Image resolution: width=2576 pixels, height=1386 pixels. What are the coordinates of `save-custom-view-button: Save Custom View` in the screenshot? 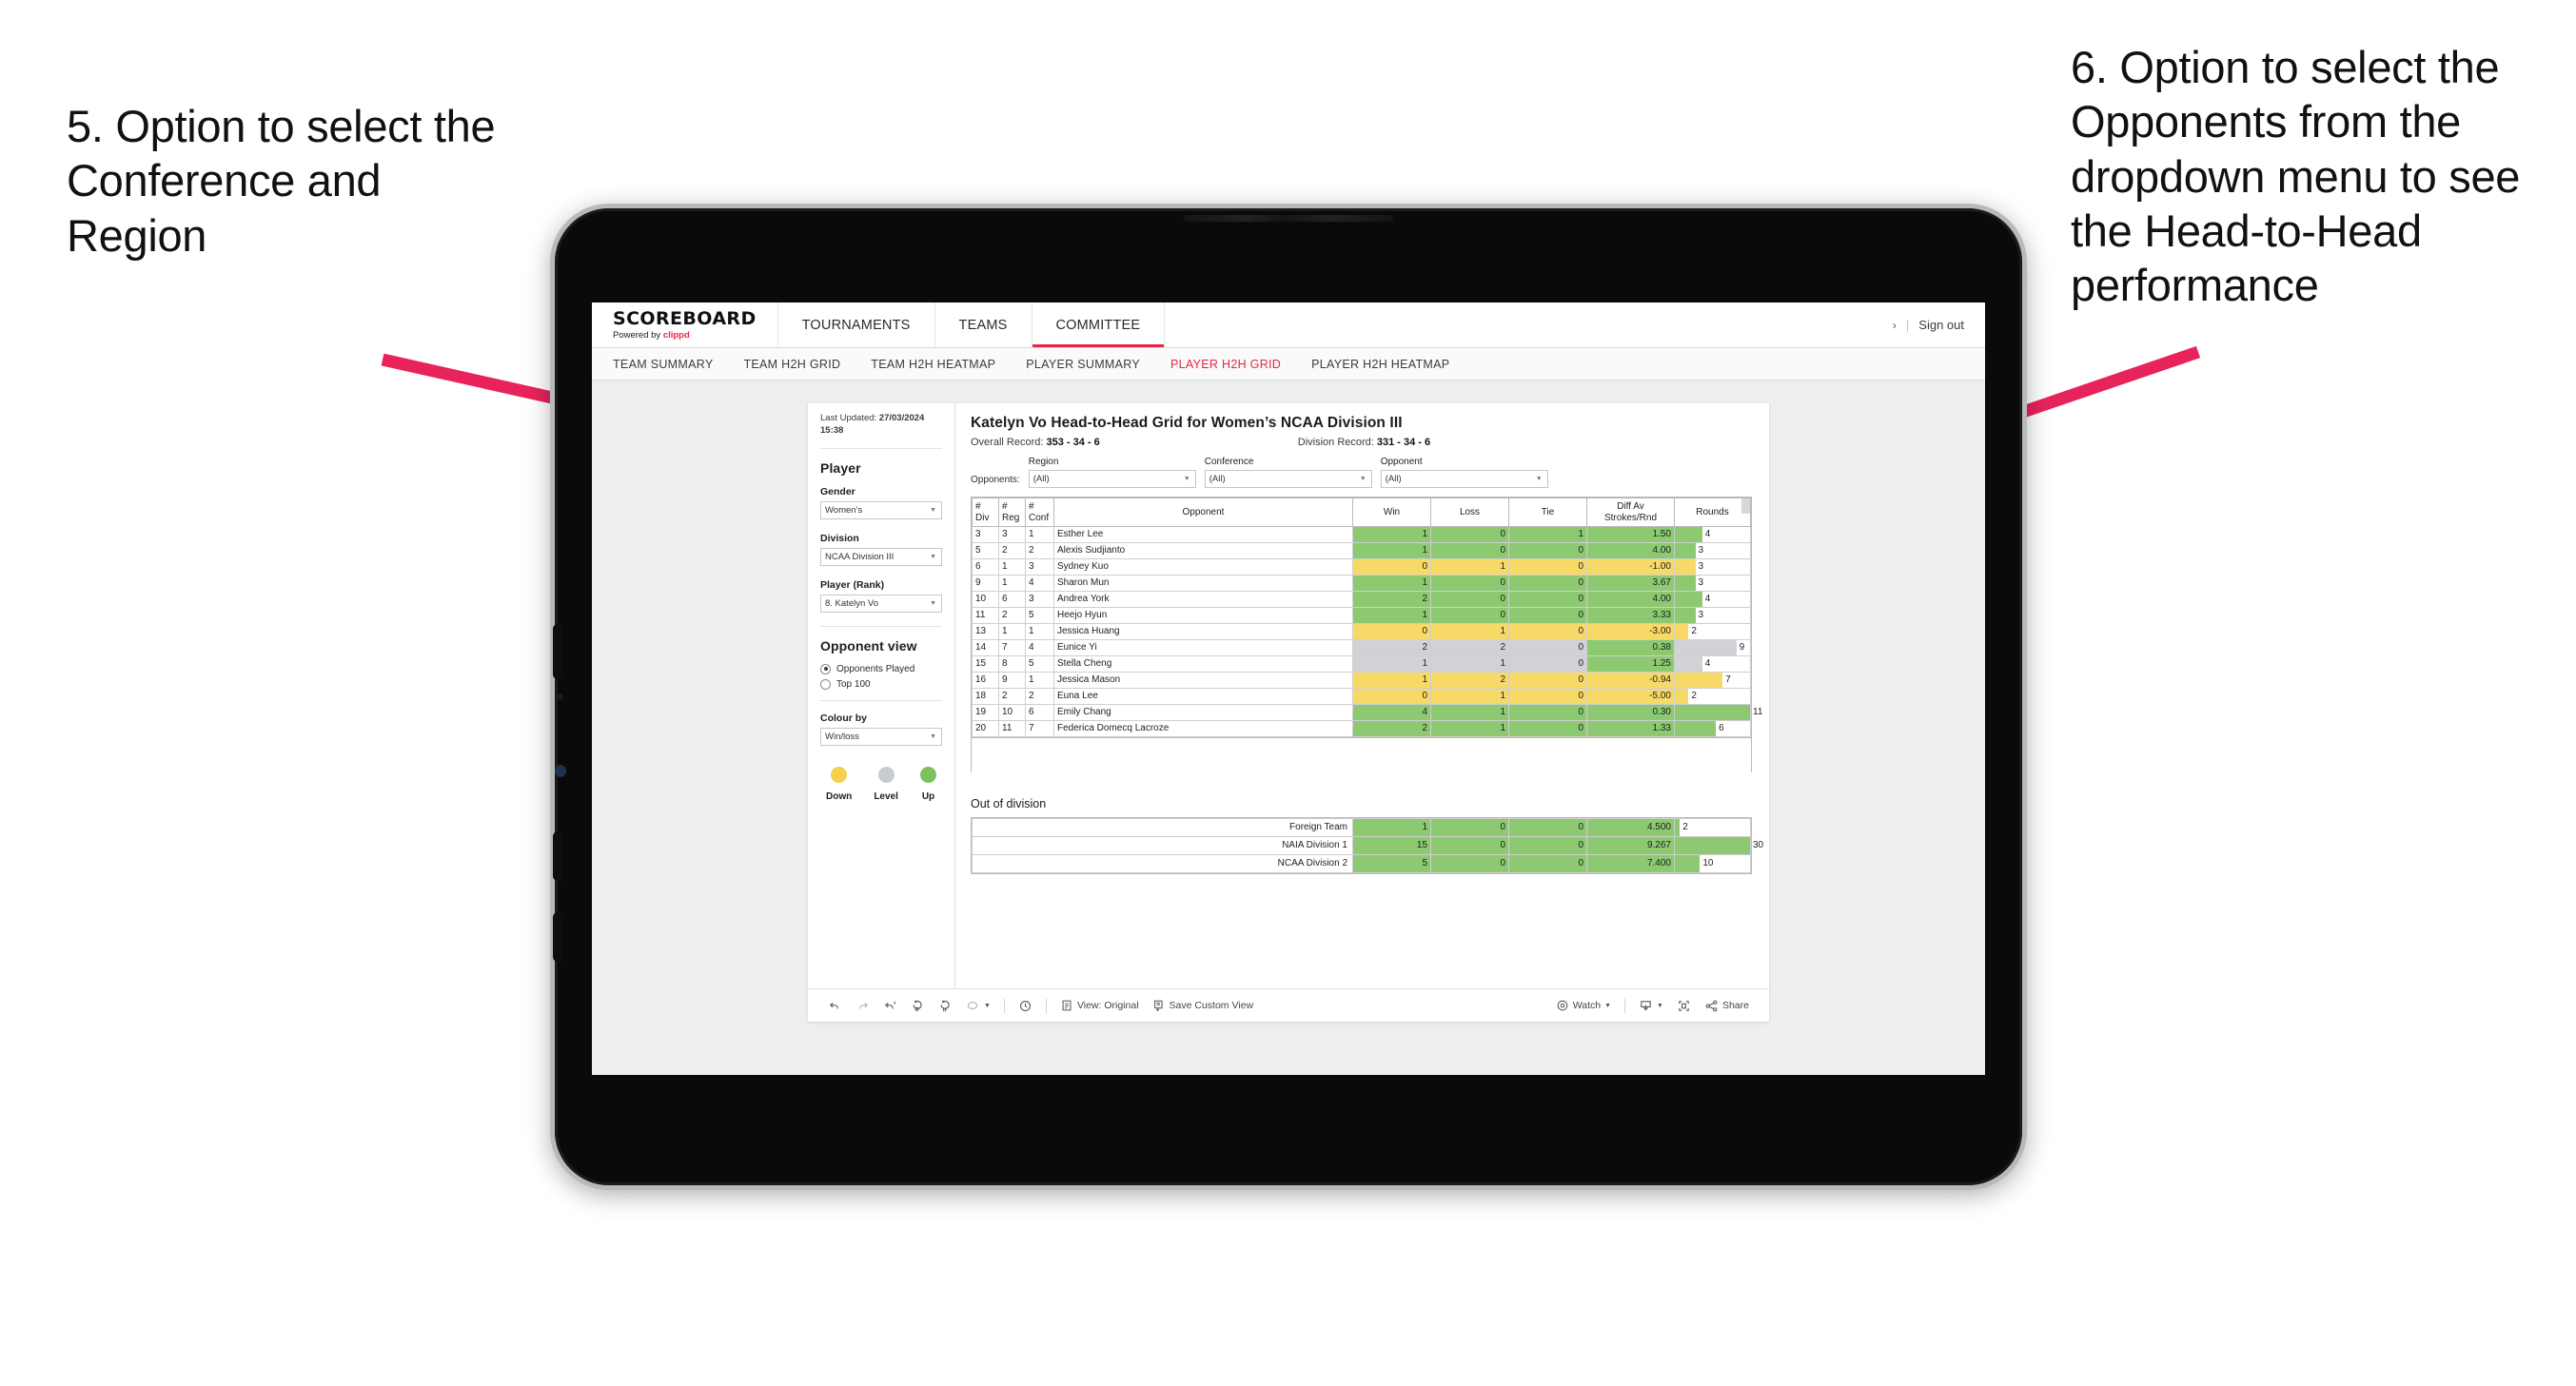 It's located at (1203, 1005).